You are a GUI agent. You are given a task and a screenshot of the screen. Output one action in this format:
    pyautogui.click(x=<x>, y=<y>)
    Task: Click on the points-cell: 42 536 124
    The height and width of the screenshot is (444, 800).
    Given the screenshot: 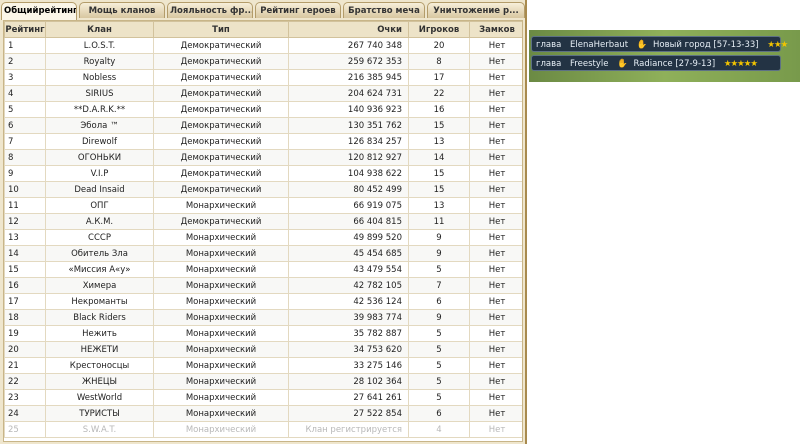 What is the action you would take?
    pyautogui.click(x=348, y=301)
    